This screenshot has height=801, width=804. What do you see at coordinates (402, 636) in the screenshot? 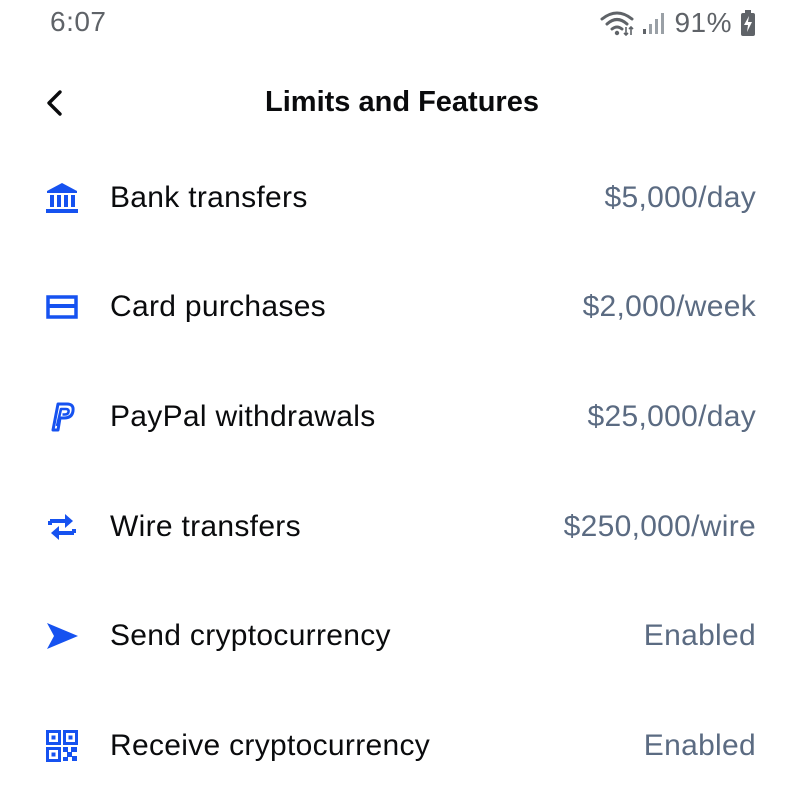
I see `limit-row-send-cryptocurrency: Send cryptocurrency Enabled` at bounding box center [402, 636].